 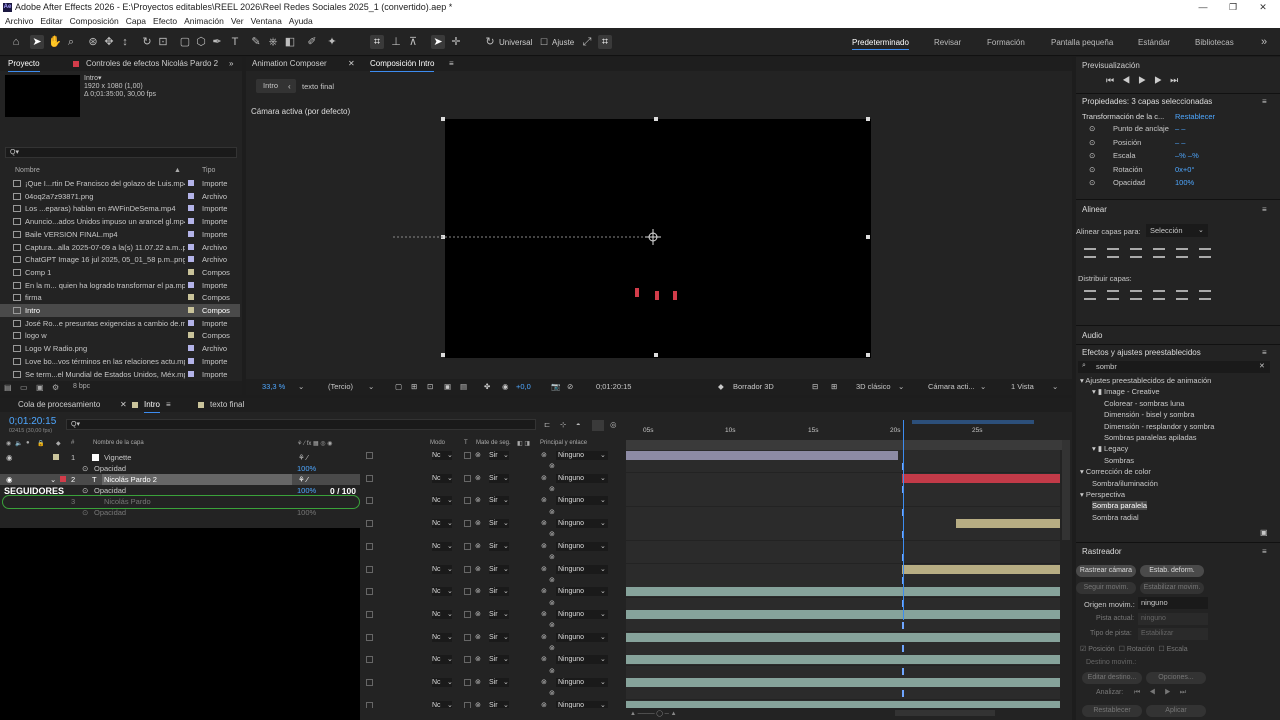 What do you see at coordinates (1201, 230) in the screenshot?
I see `align-to-dropdown-icon: ⌄` at bounding box center [1201, 230].